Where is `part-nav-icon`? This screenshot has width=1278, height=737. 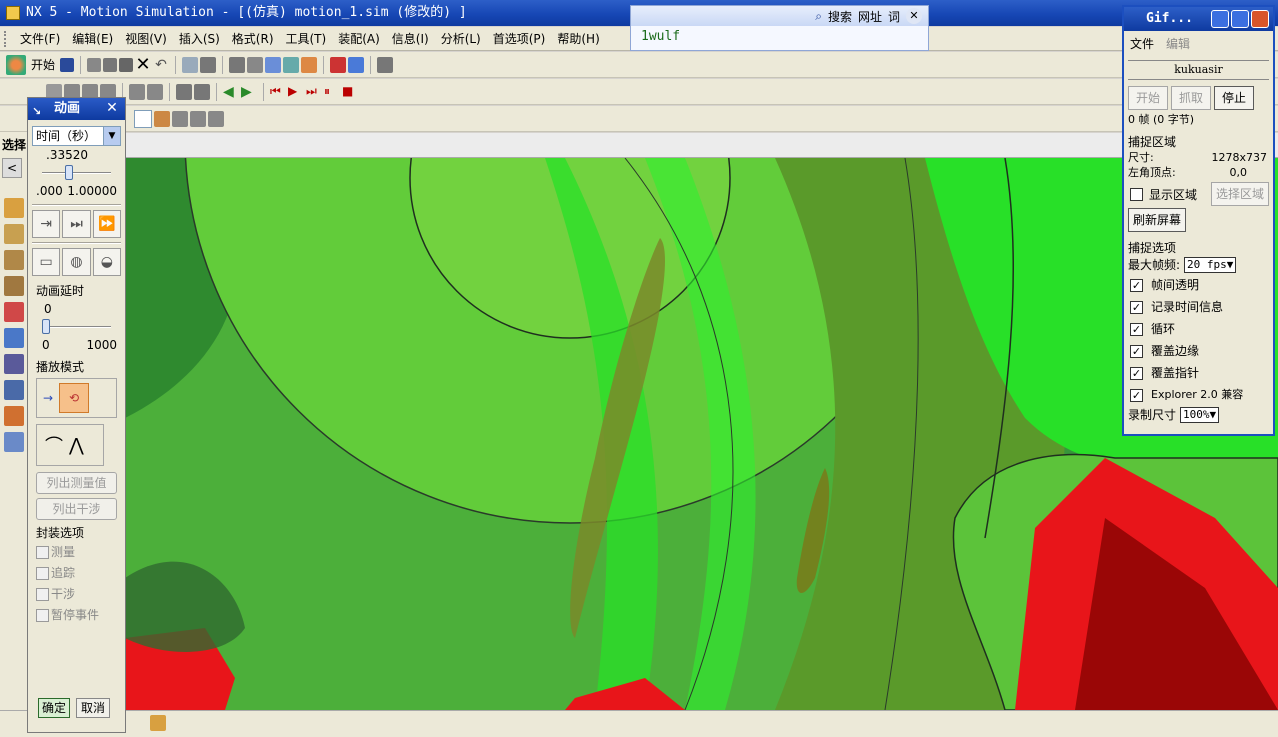
part-nav-icon is located at coordinates (14, 260).